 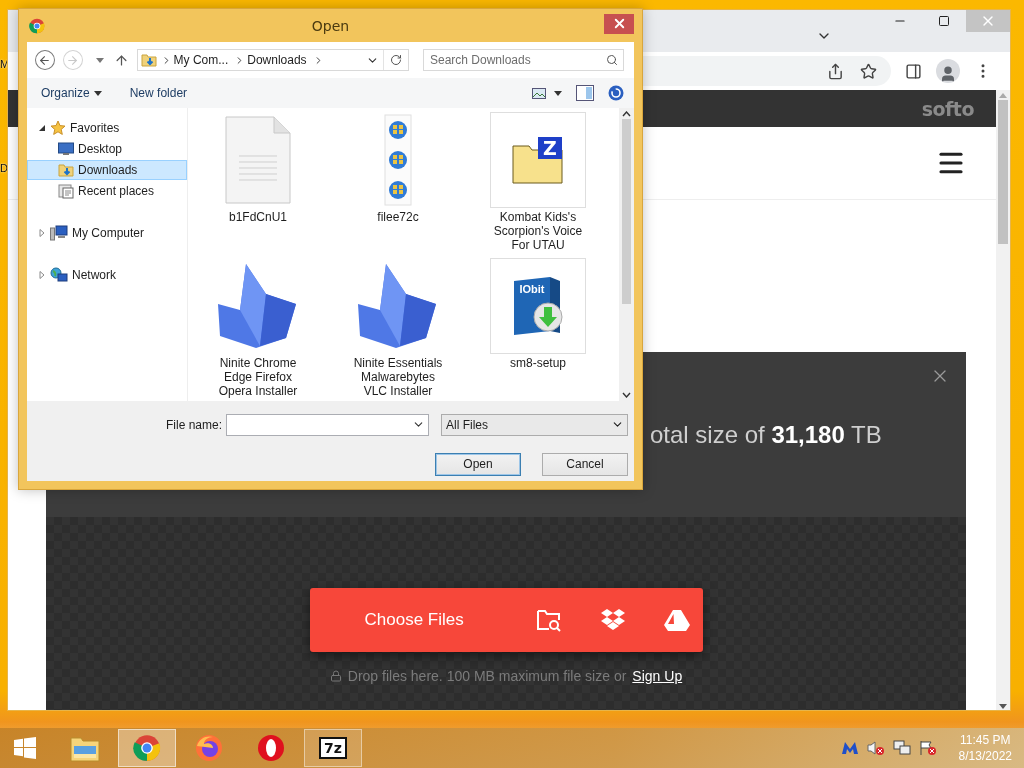 What do you see at coordinates (875, 748) in the screenshot?
I see `speaker-muted-icon` at bounding box center [875, 748].